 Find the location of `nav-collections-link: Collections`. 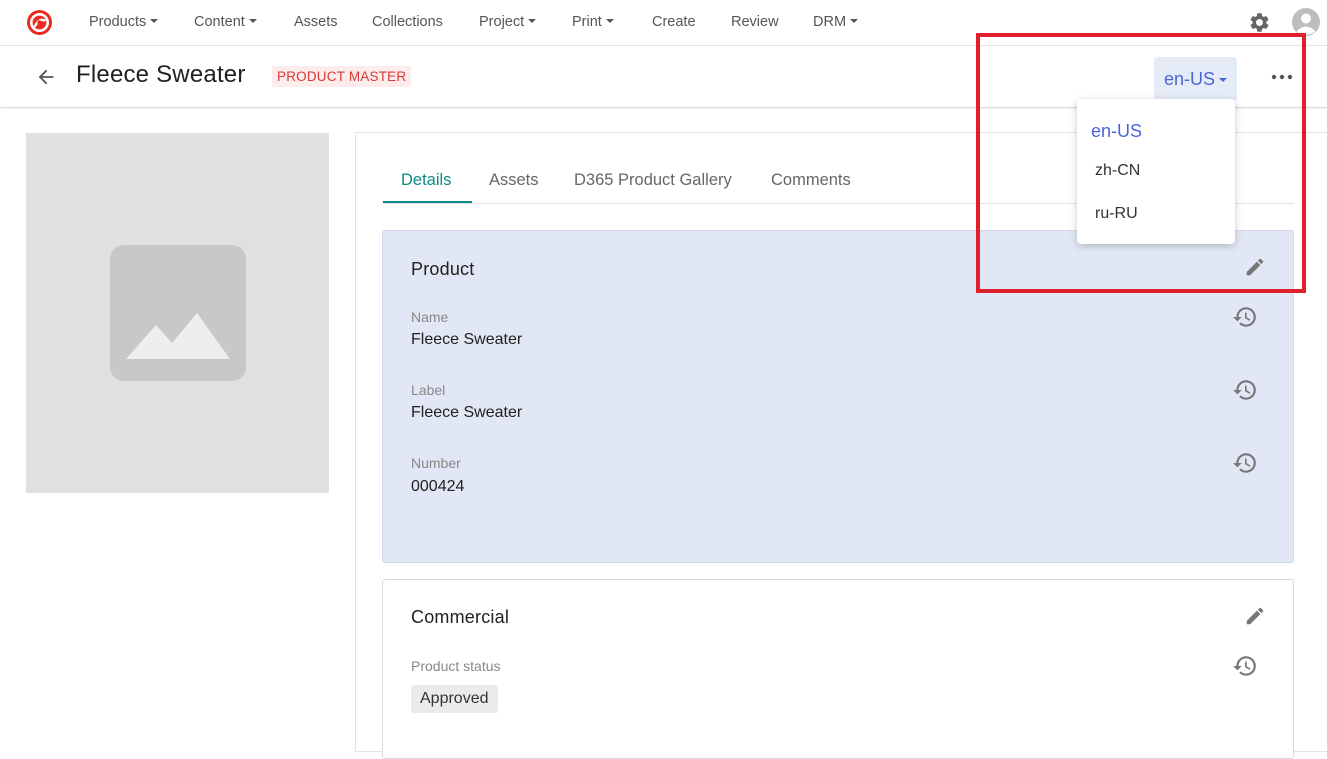

nav-collections-link: Collections is located at coordinates (407, 22).